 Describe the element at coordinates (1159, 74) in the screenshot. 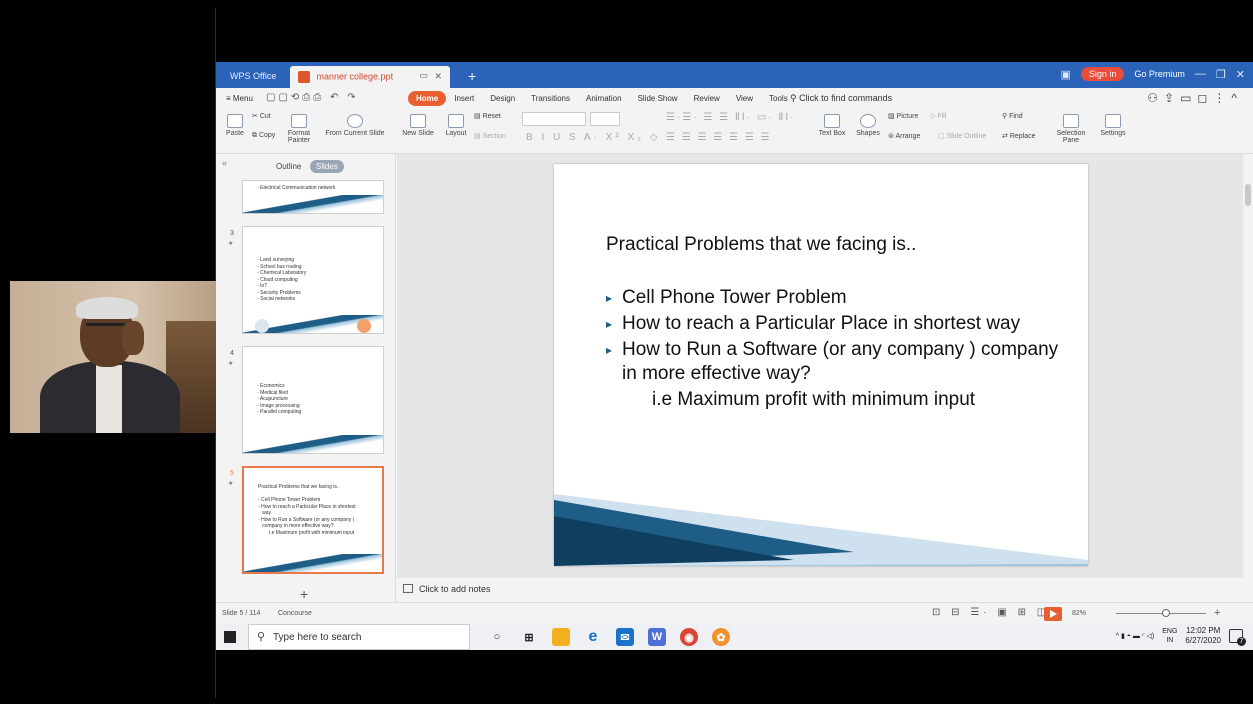

I see `go-premium-button: Go Premium` at that location.